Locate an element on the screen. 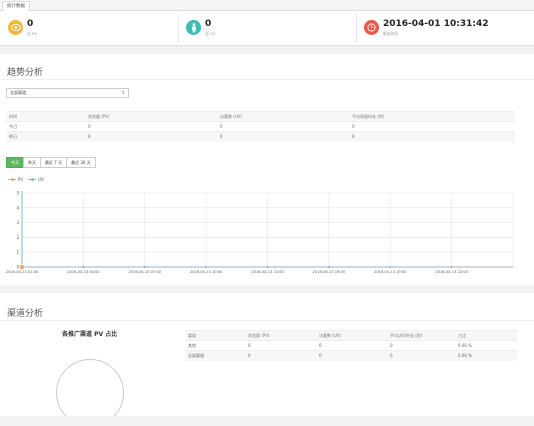  x-tick-label: 2016-04-13 19:00 is located at coordinates (390, 272).